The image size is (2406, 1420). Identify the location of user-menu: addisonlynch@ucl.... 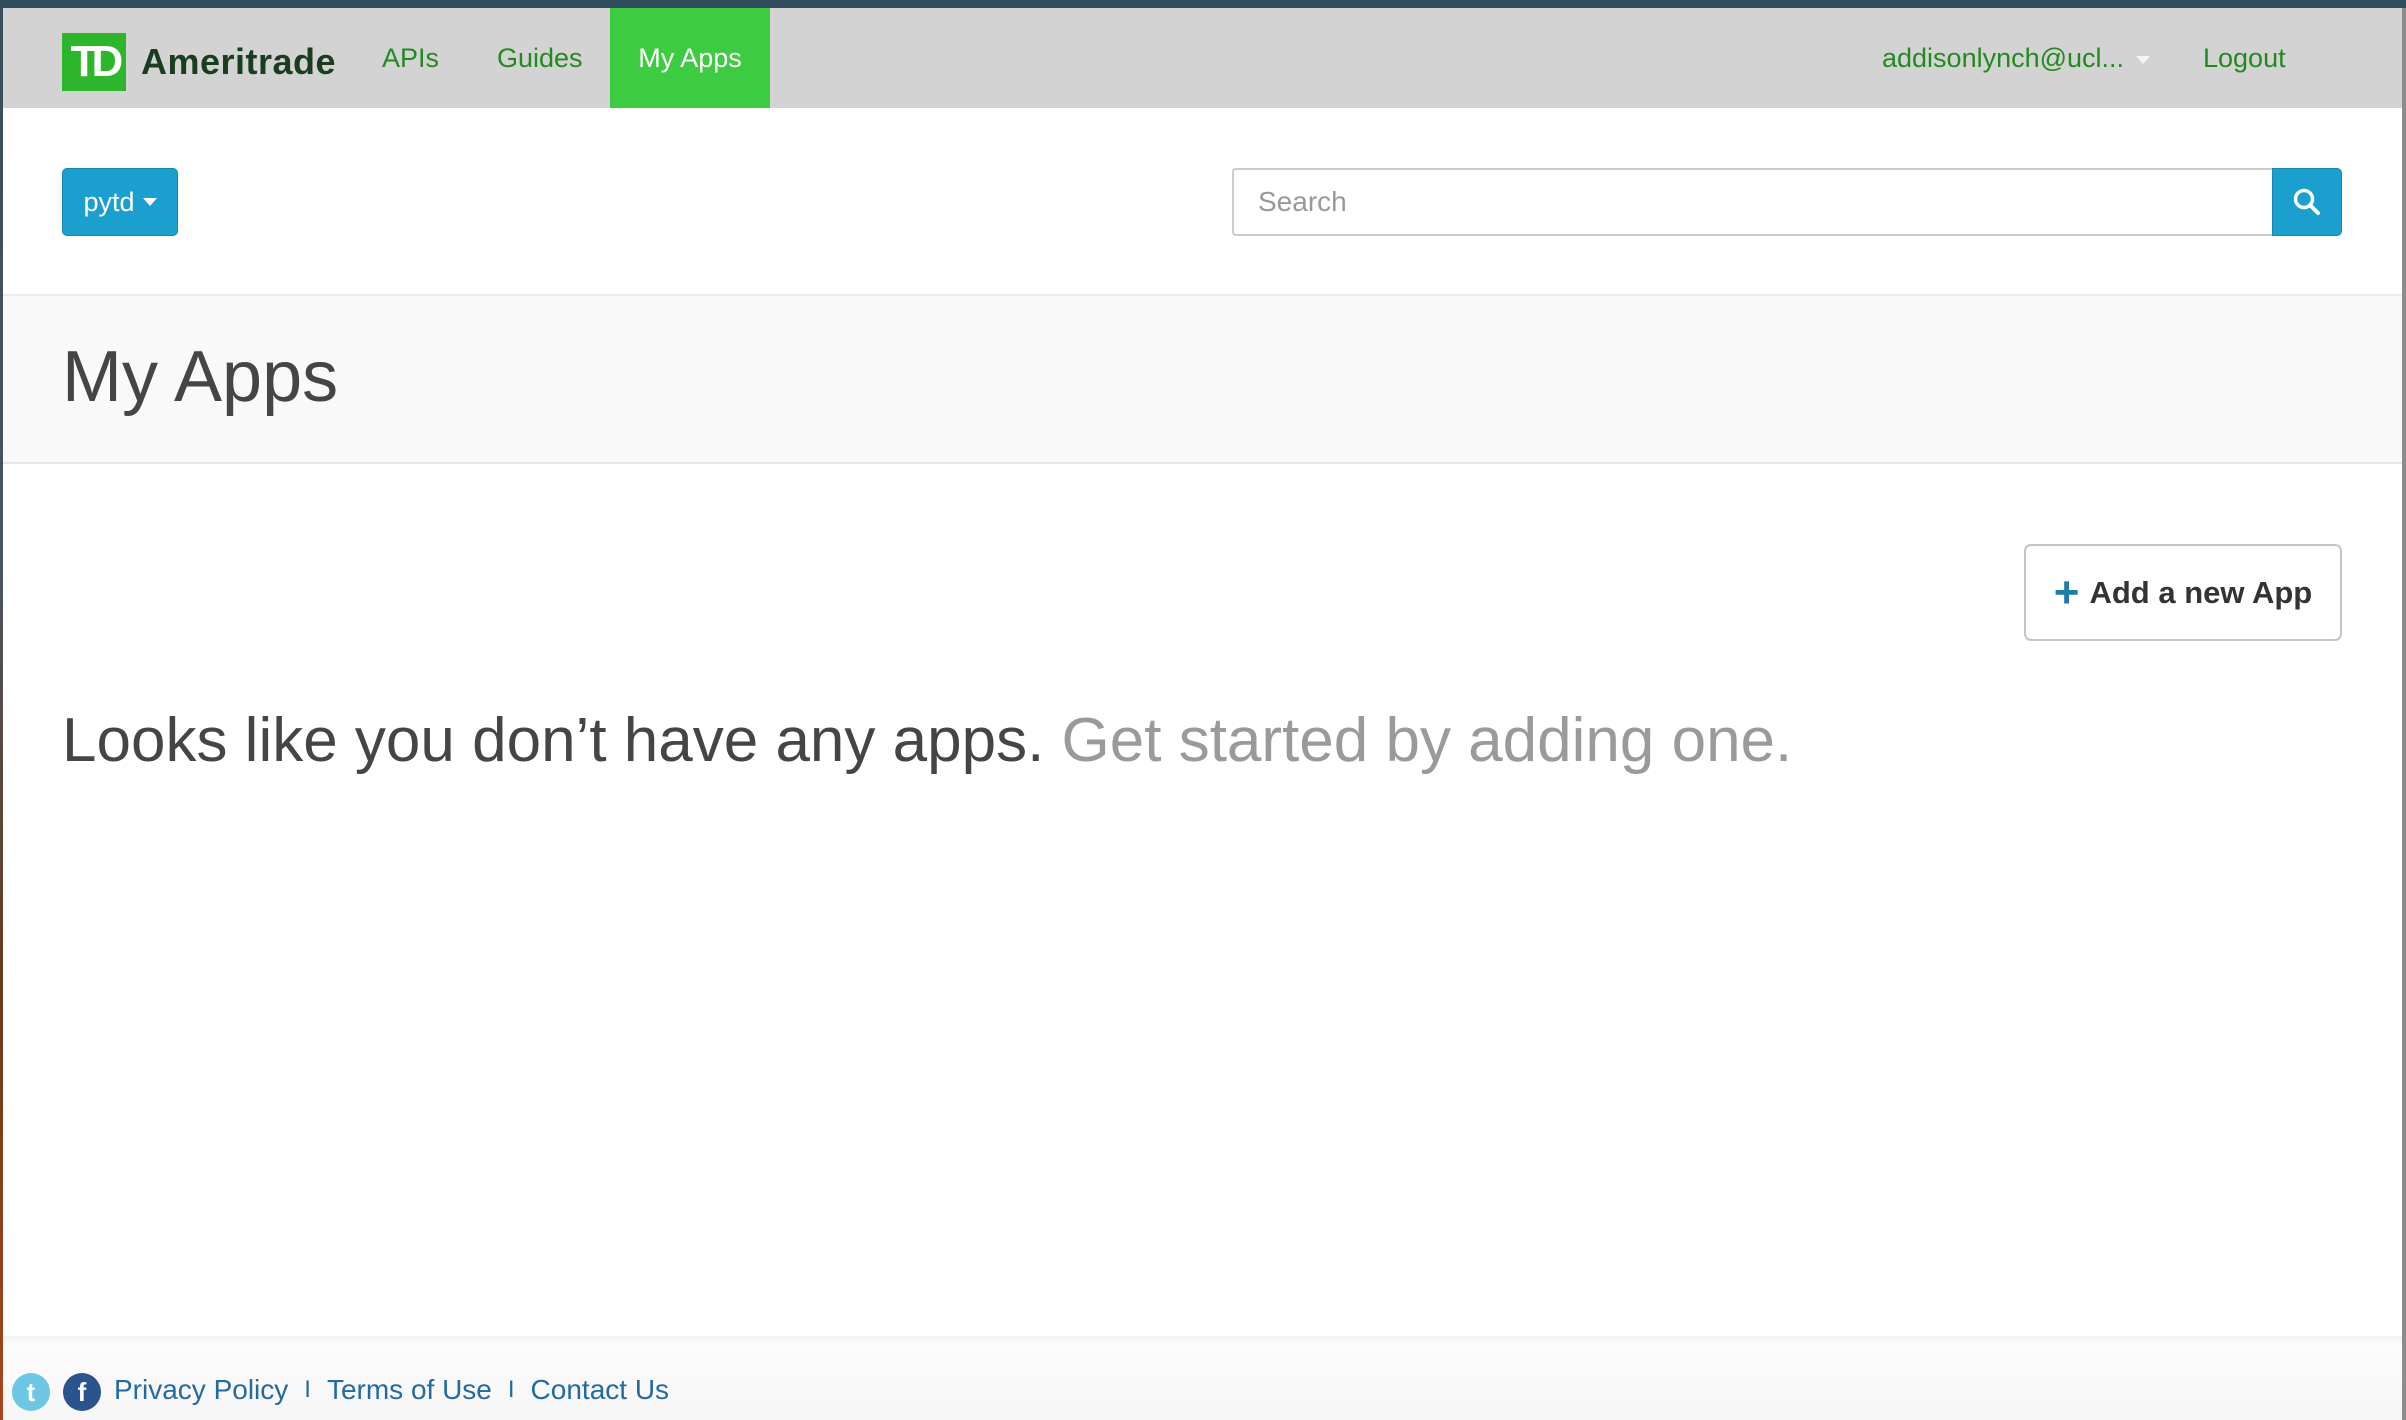
(2016, 58).